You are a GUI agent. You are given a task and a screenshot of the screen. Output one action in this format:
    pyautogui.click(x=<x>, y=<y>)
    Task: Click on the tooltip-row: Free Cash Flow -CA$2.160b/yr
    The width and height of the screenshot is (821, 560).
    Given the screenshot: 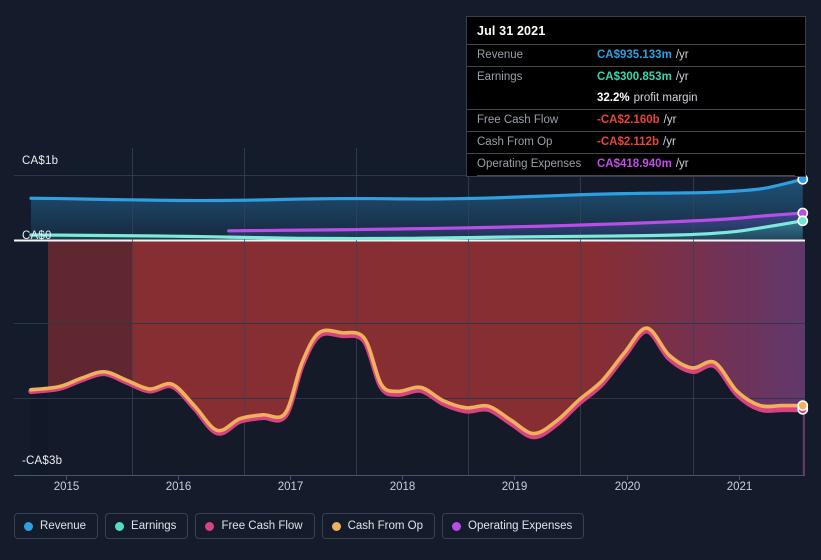 What is the action you would take?
    pyautogui.click(x=636, y=120)
    